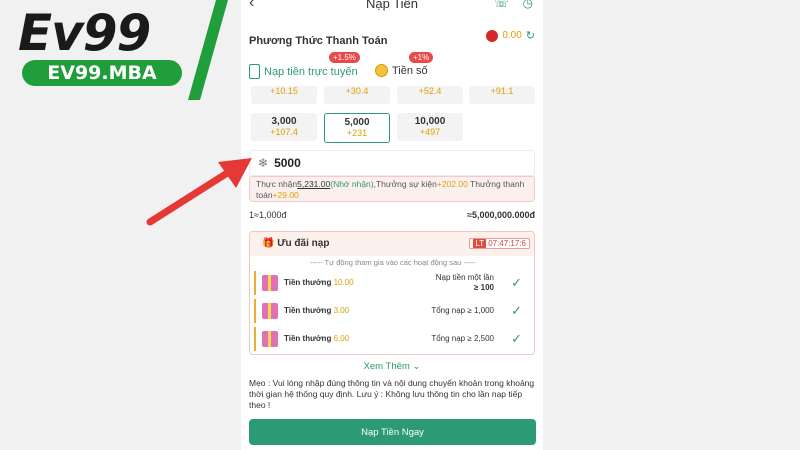 This screenshot has width=800, height=450. What do you see at coordinates (199, 192) in the screenshot?
I see `red-arrow-annotation` at bounding box center [199, 192].